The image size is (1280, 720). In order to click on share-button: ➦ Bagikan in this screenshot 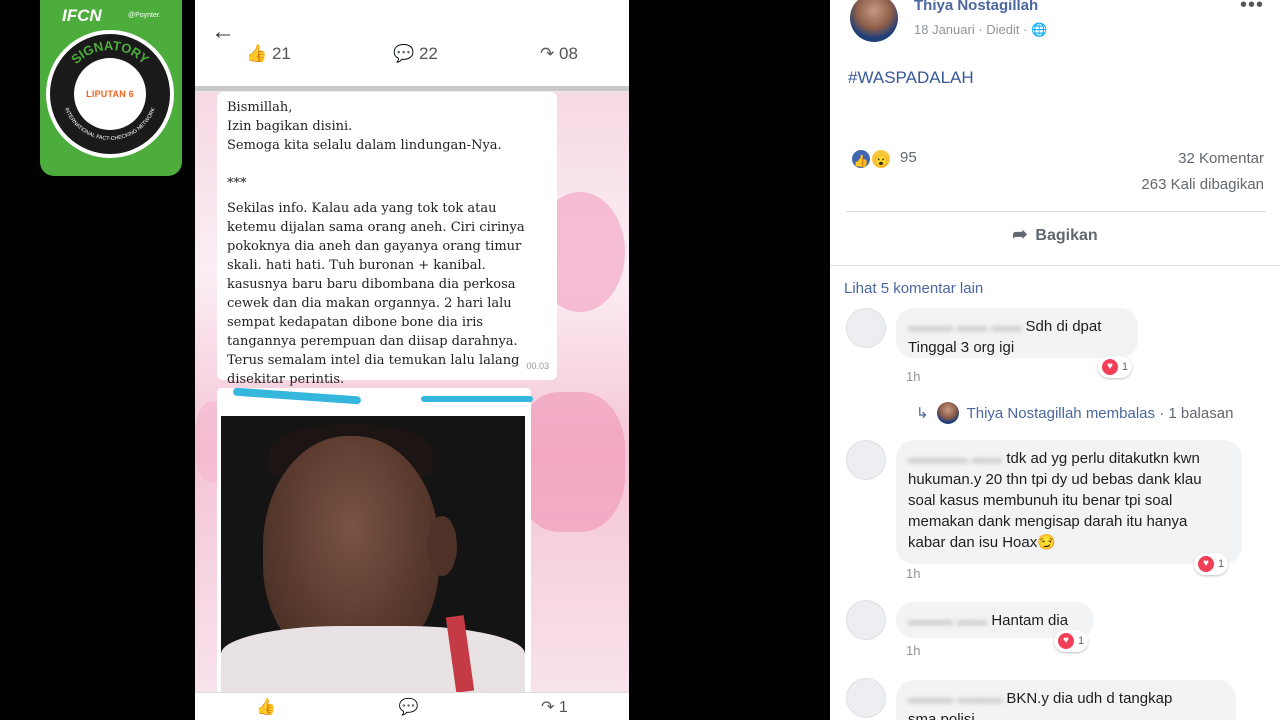, I will do `click(1055, 234)`.